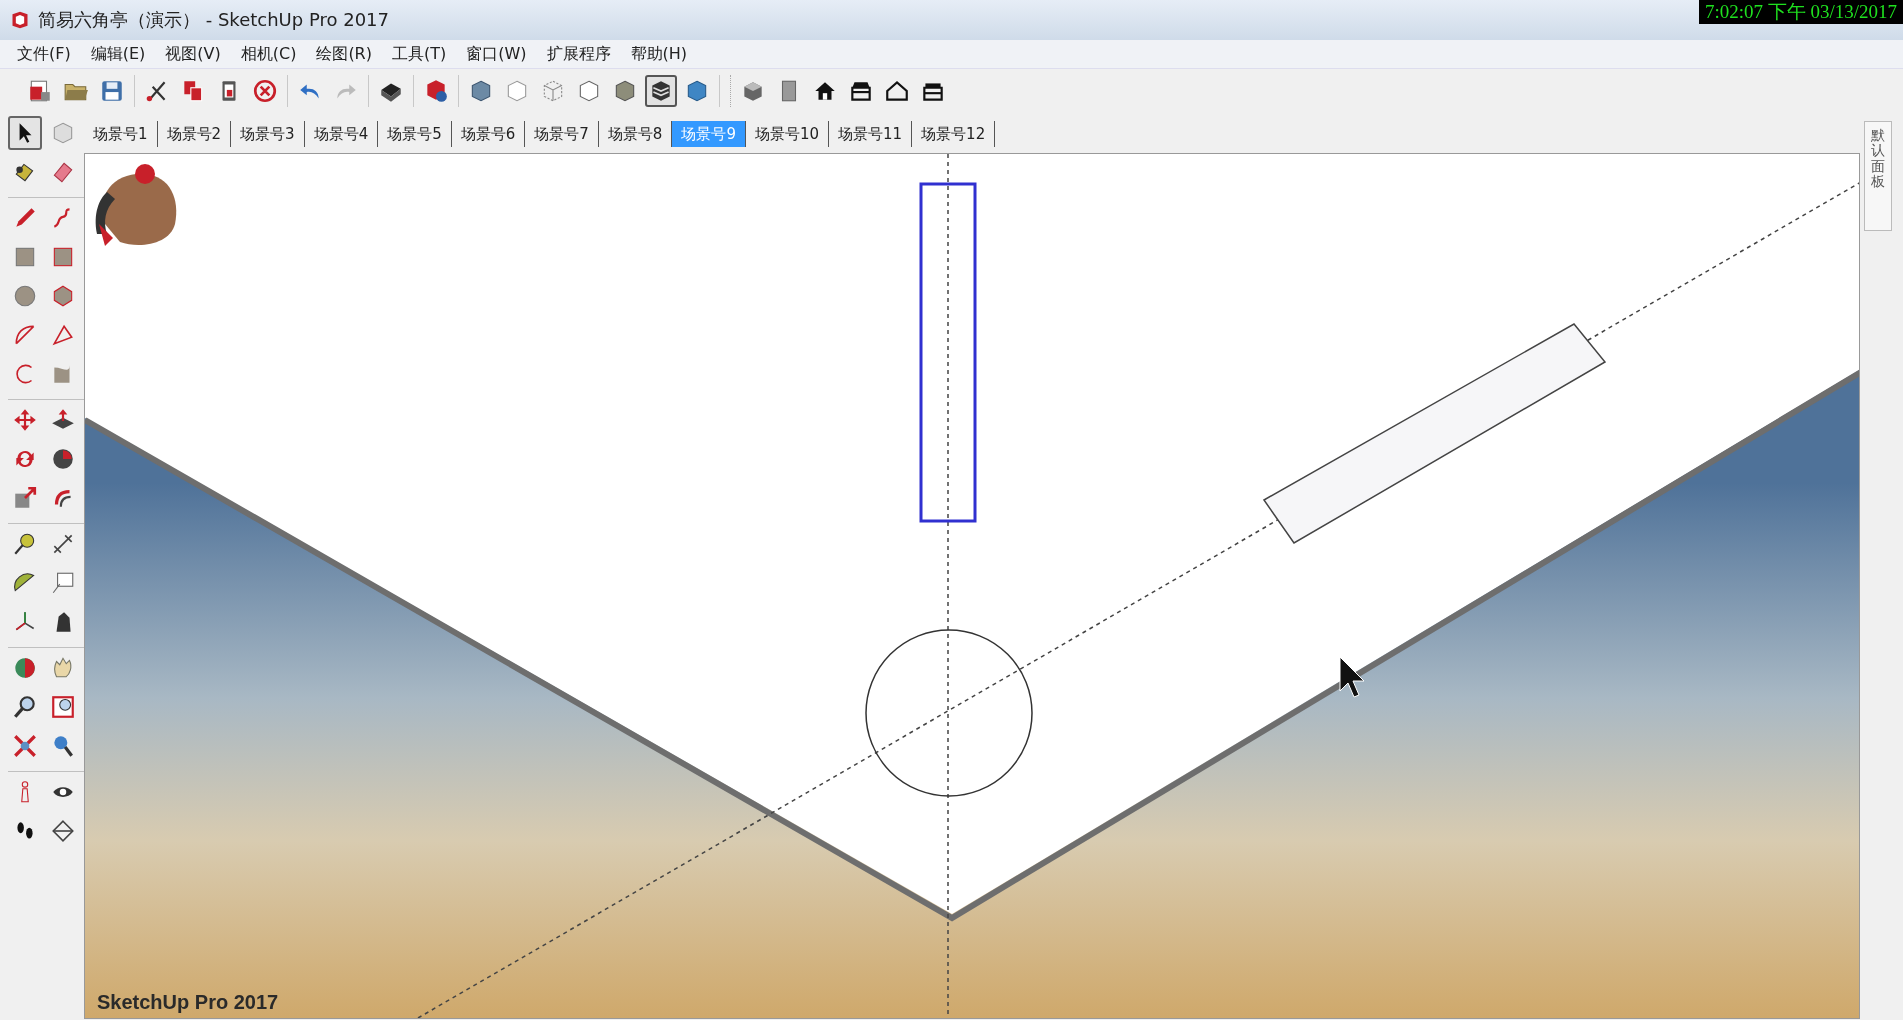 The height and width of the screenshot is (1020, 1903). What do you see at coordinates (25, 133) in the screenshot?
I see `tool-button` at bounding box center [25, 133].